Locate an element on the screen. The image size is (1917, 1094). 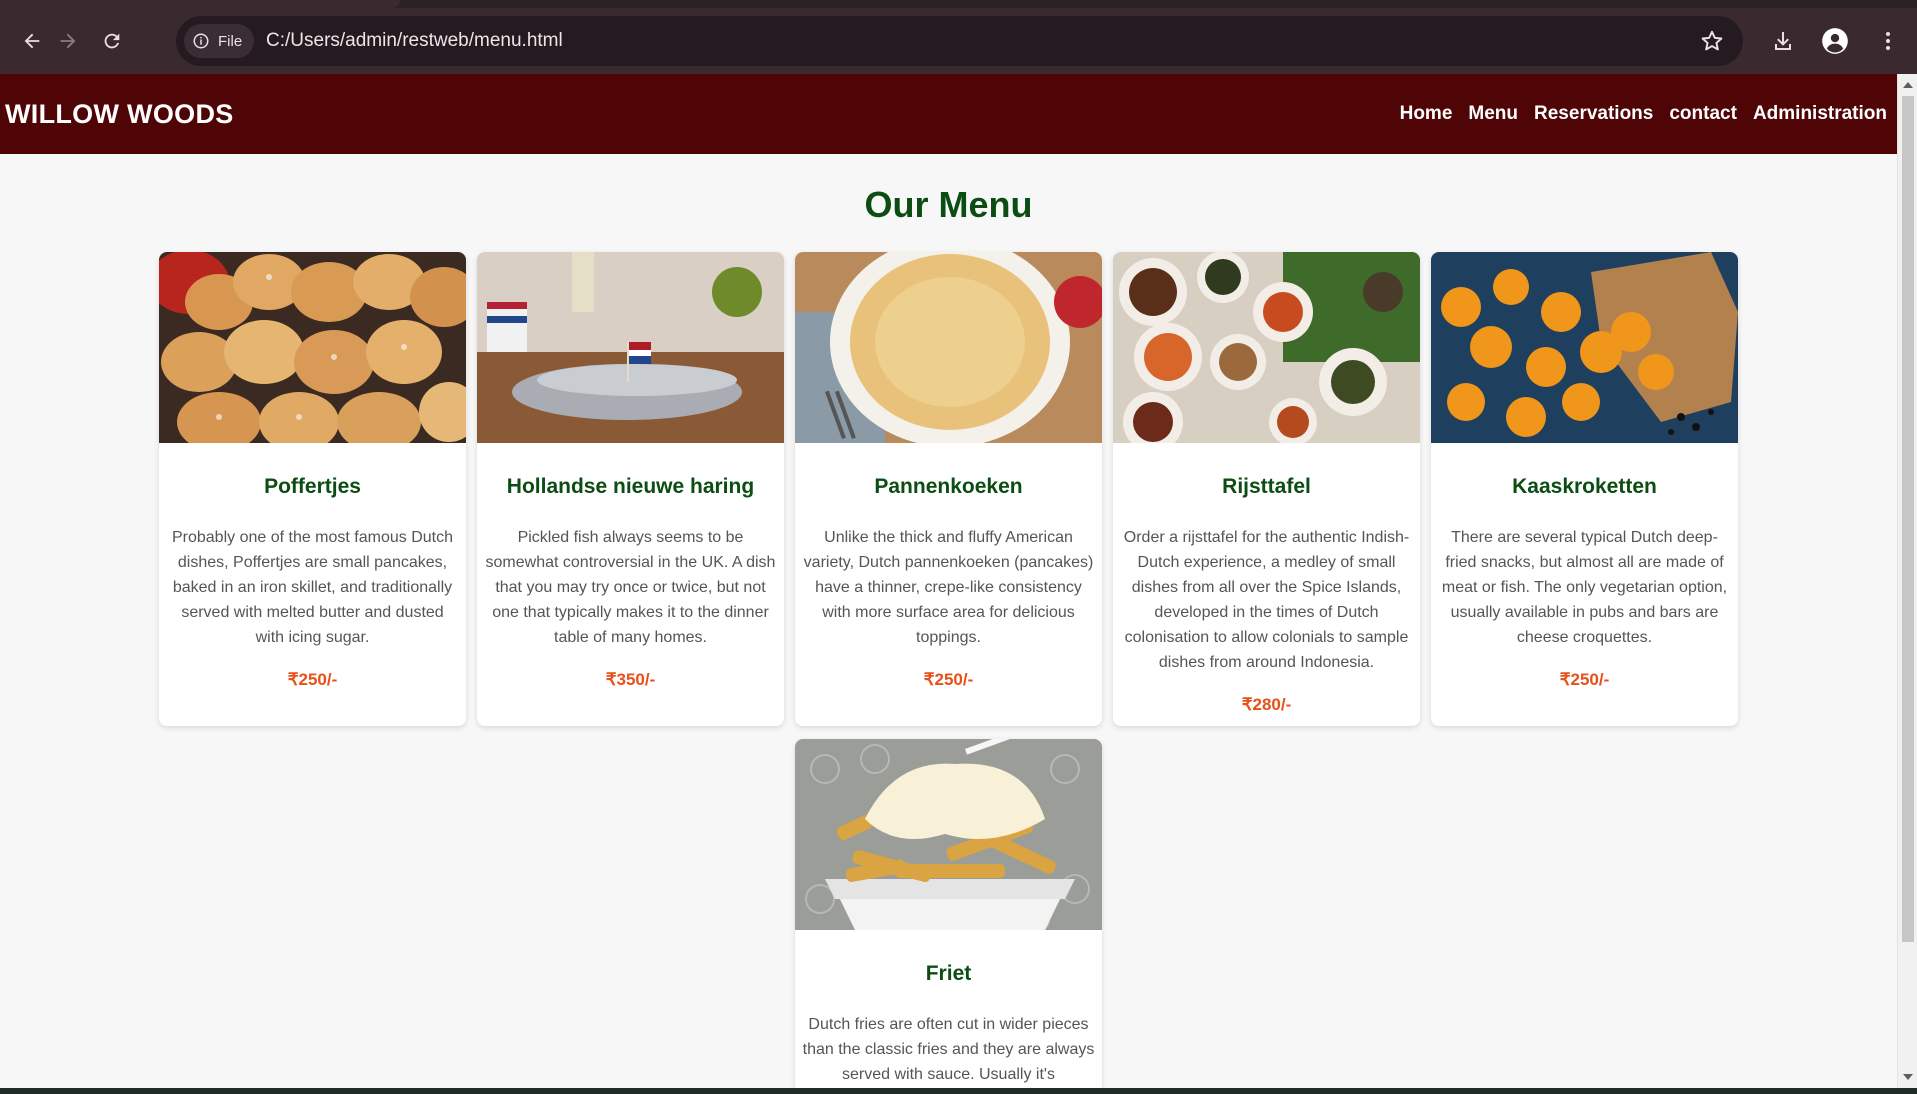
nav-link-reservations: Reservations is located at coordinates (1593, 114).